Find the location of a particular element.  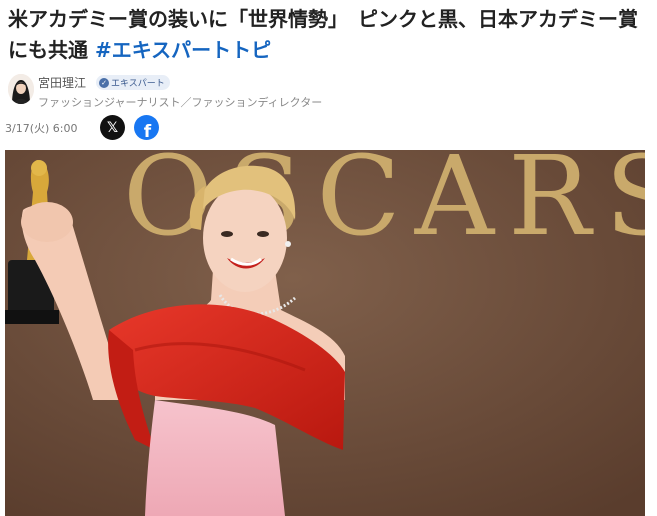

expert-badge: ✓ エキスパート is located at coordinates (133, 82).